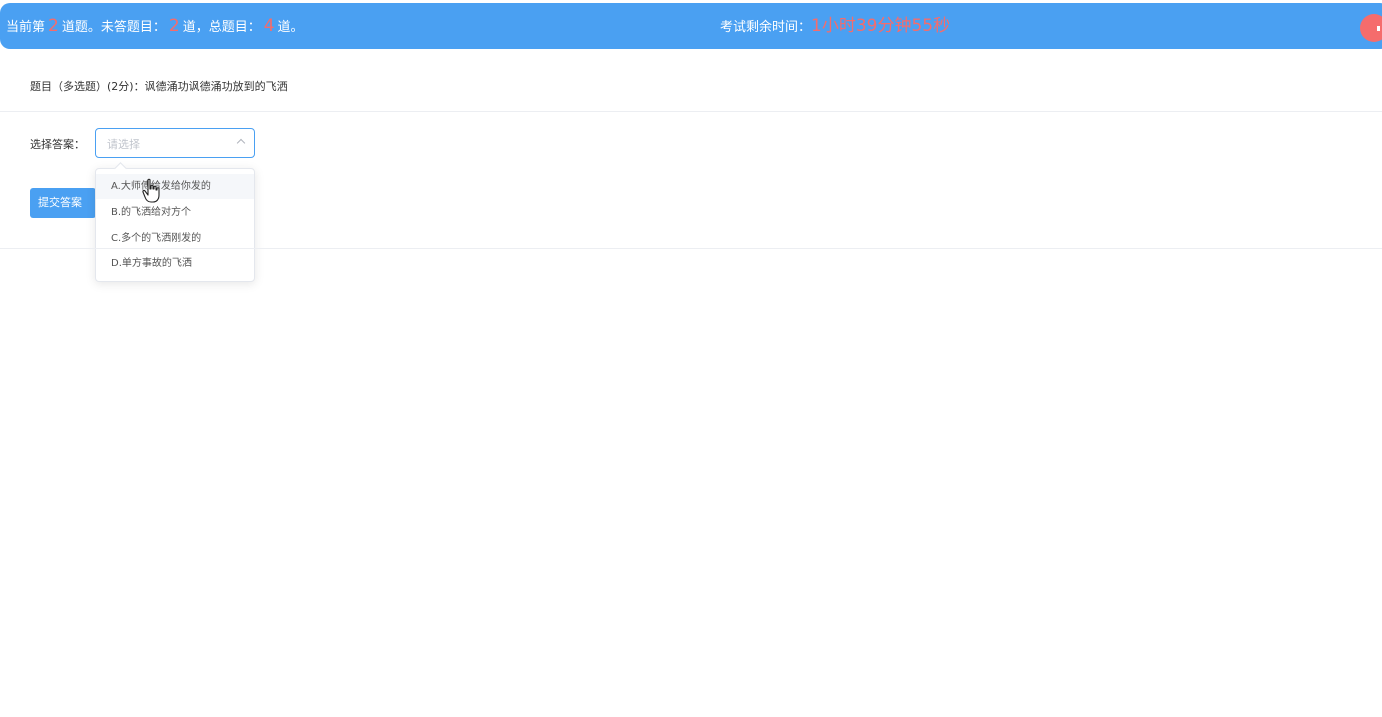  What do you see at coordinates (881, 26) in the screenshot?
I see `timer-value: 1小时39分钟55秒` at bounding box center [881, 26].